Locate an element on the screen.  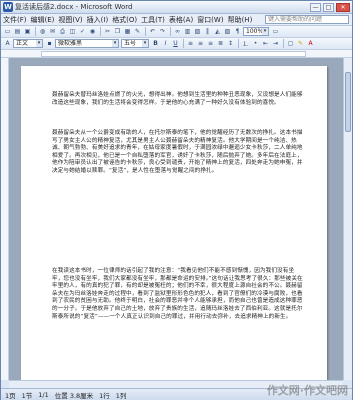
site-watermark: 作文网·作文吧网 is located at coordinates (307, 390).